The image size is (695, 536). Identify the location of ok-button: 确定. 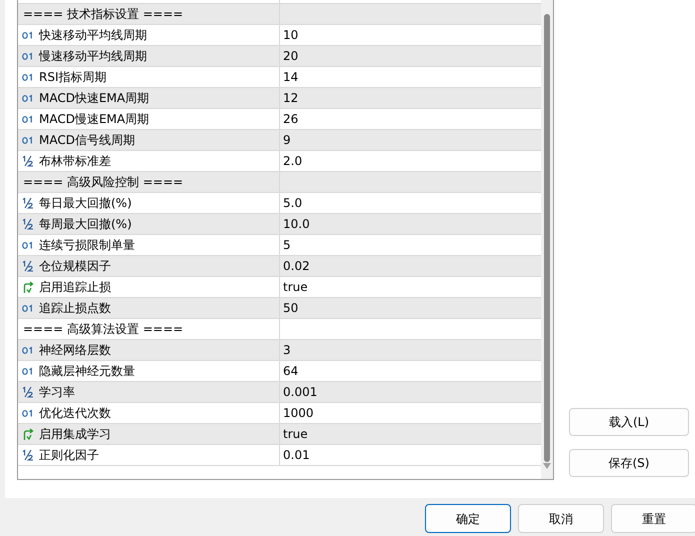
(468, 518).